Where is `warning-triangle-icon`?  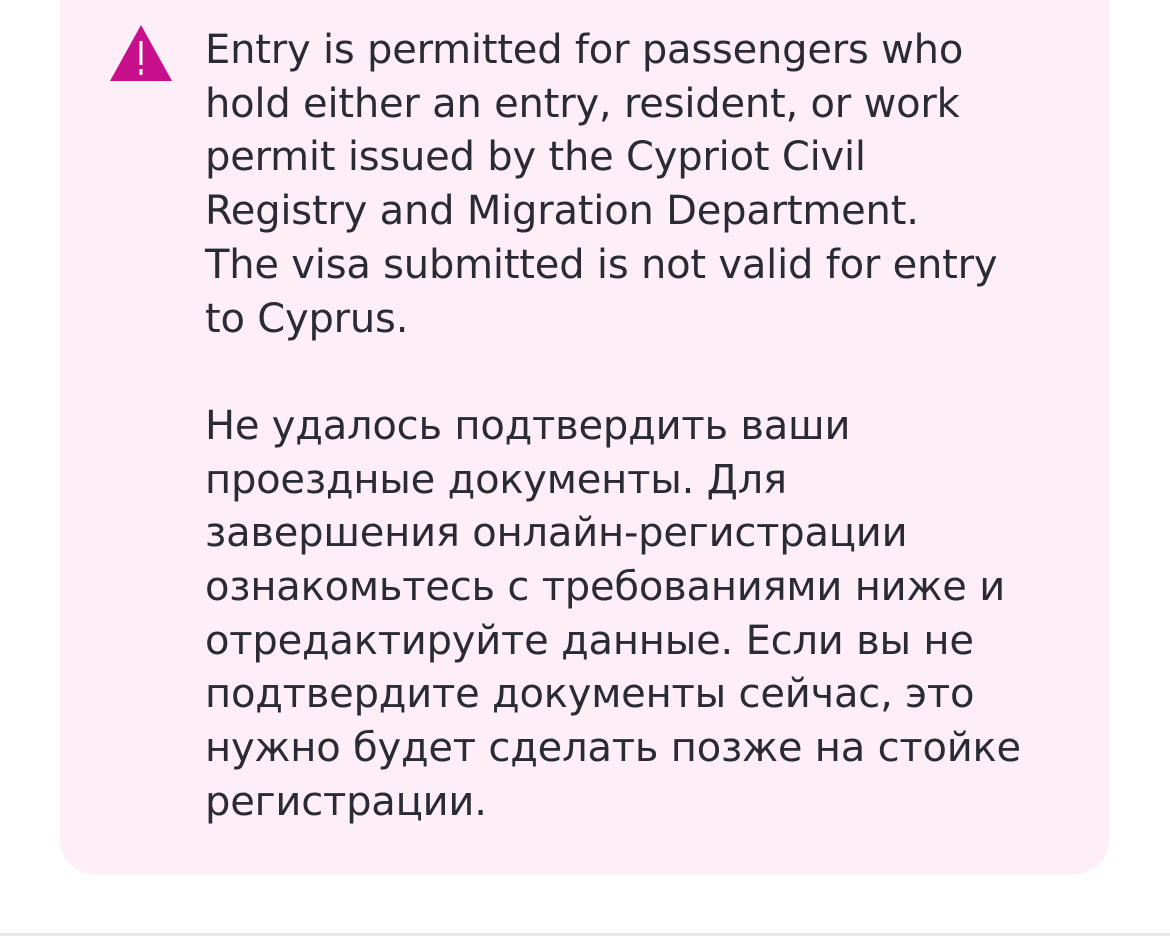 warning-triangle-icon is located at coordinates (141, 53).